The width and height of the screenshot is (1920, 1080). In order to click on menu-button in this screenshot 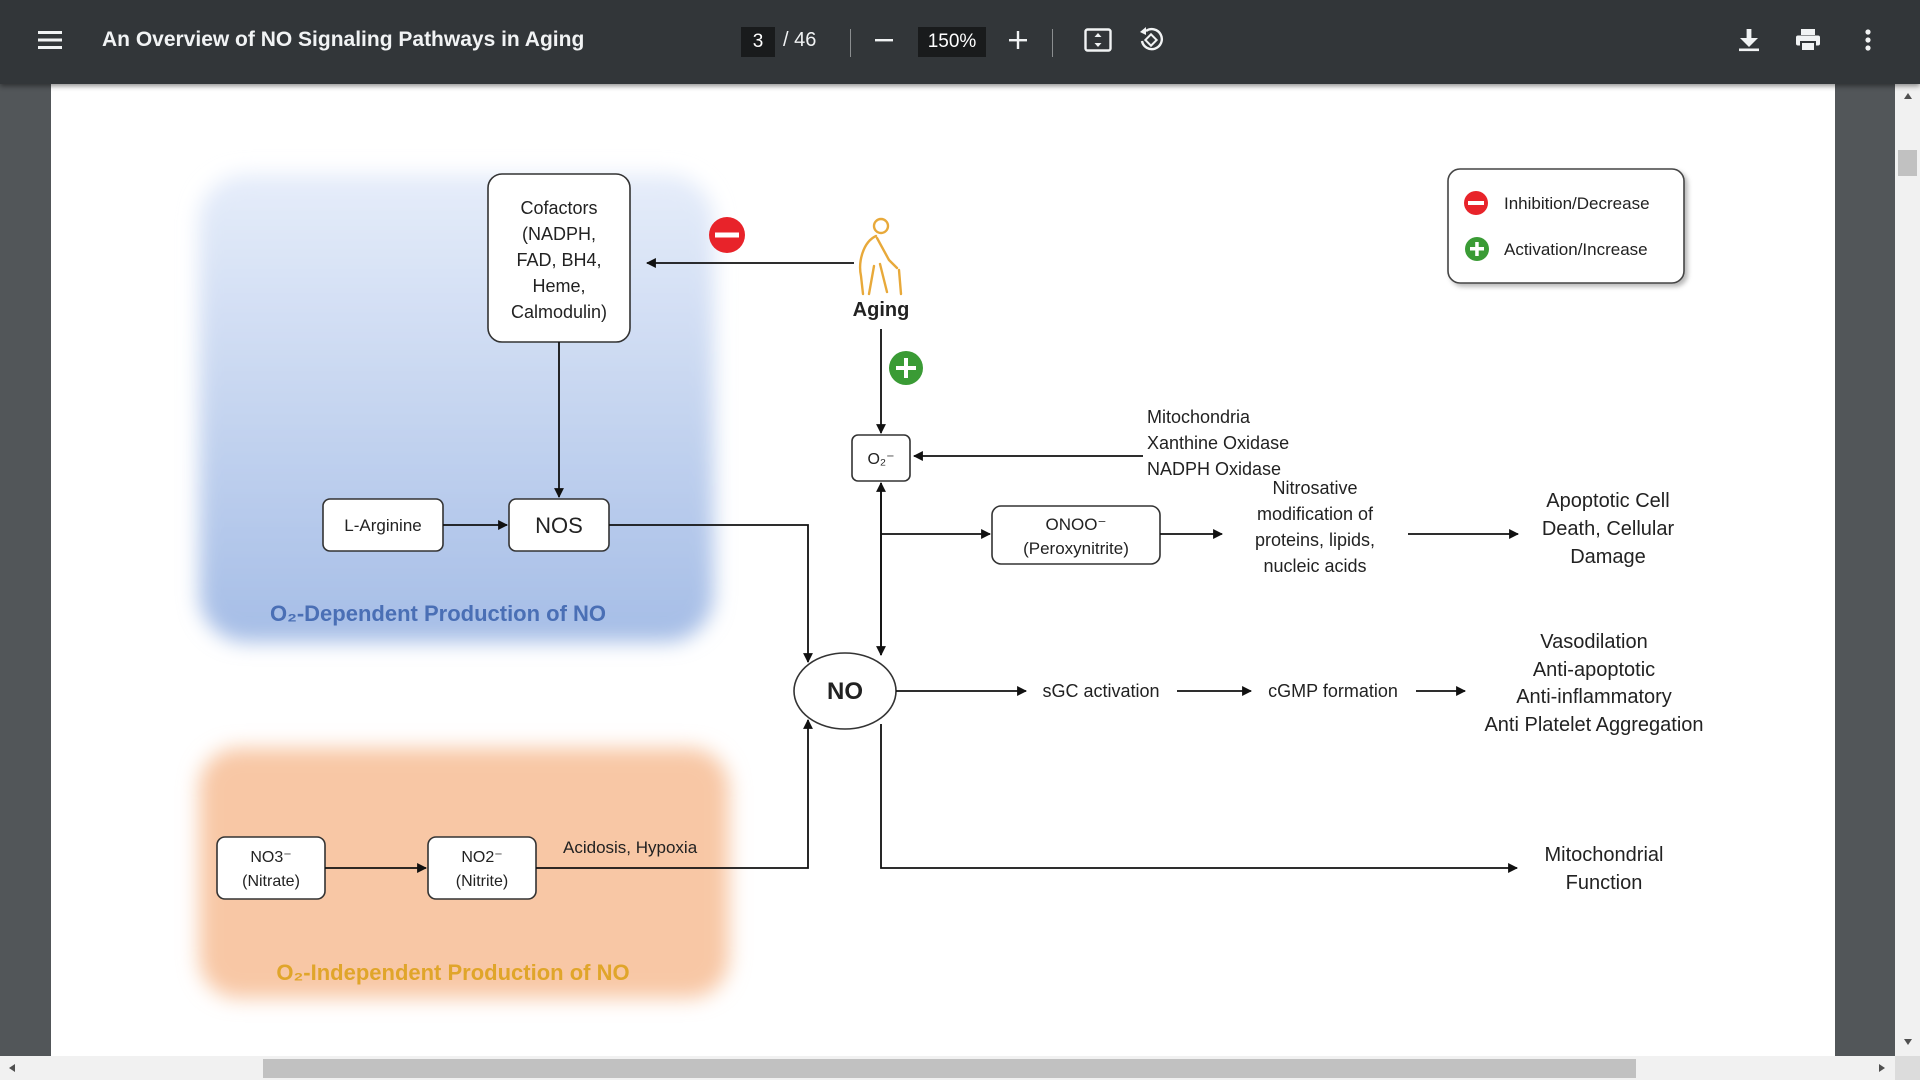, I will do `click(50, 42)`.